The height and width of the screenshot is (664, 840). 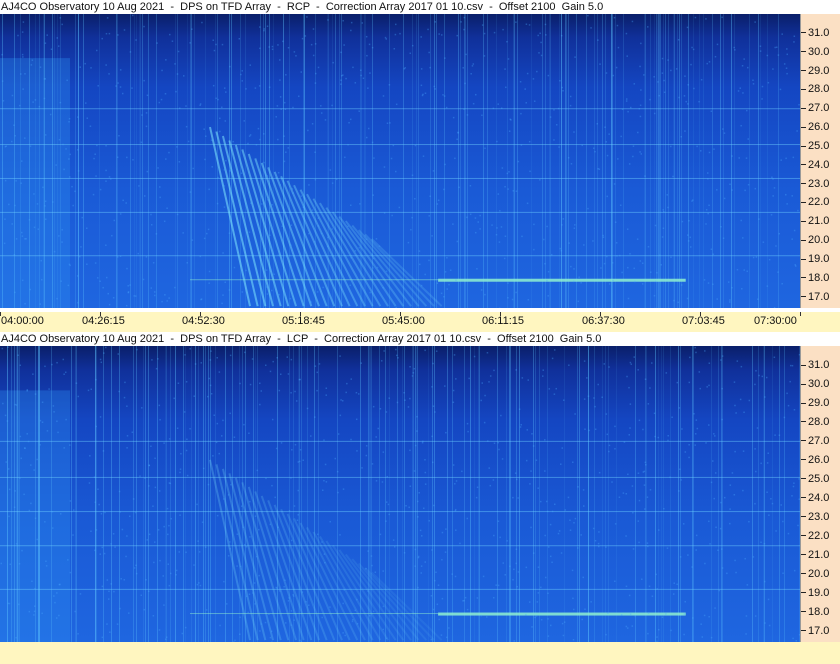 I want to click on narrowband-line, so click(x=562, y=280).